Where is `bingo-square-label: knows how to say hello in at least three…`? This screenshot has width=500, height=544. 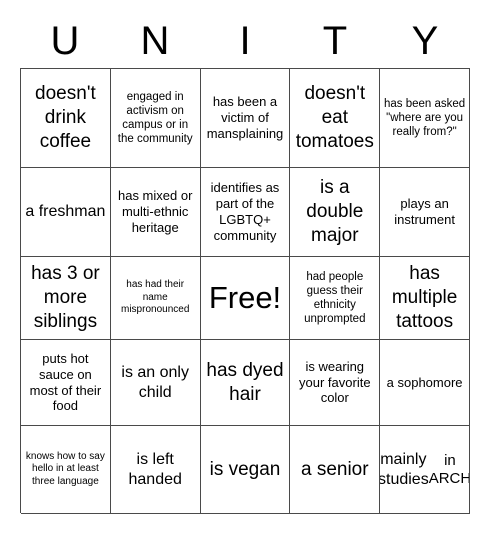 bingo-square-label: knows how to say hello in at least three… is located at coordinates (65, 468).